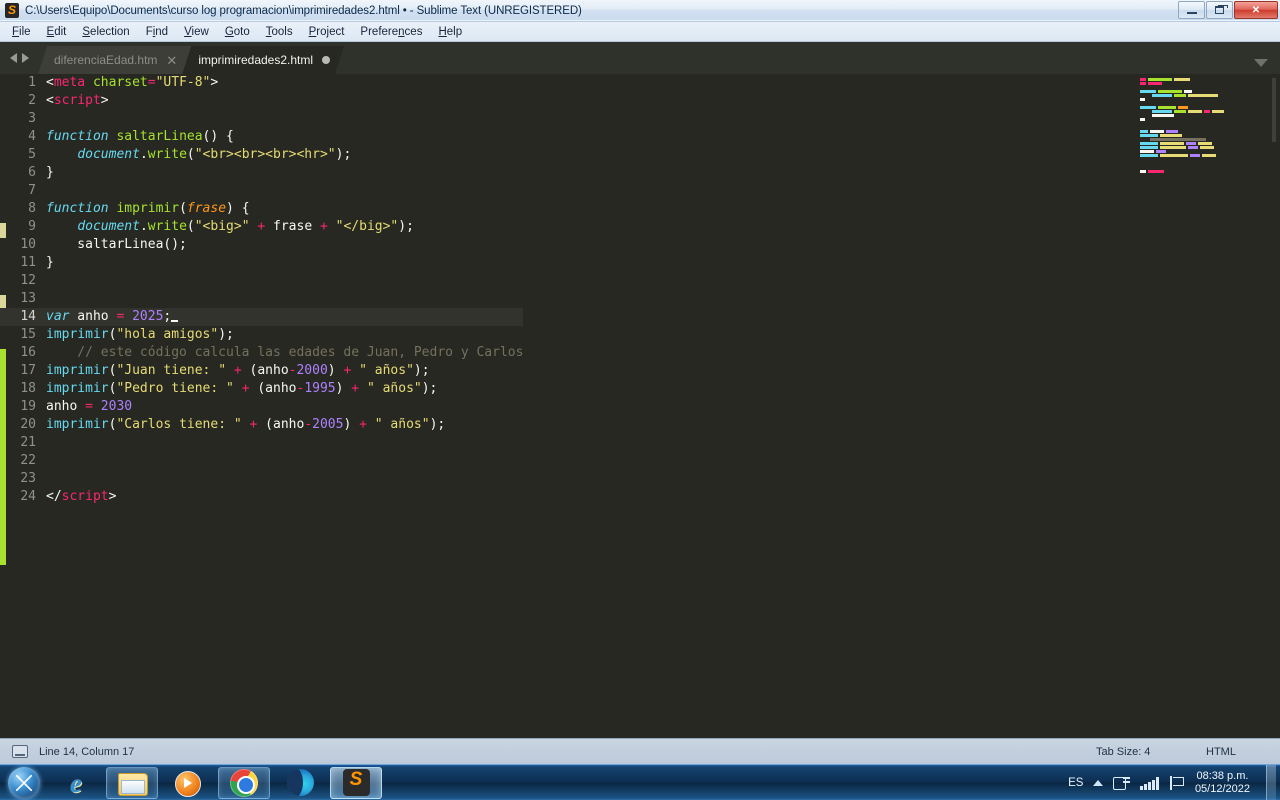 The width and height of the screenshot is (1280, 800). Describe the element at coordinates (1206, 125) in the screenshot. I see `minimap` at that location.